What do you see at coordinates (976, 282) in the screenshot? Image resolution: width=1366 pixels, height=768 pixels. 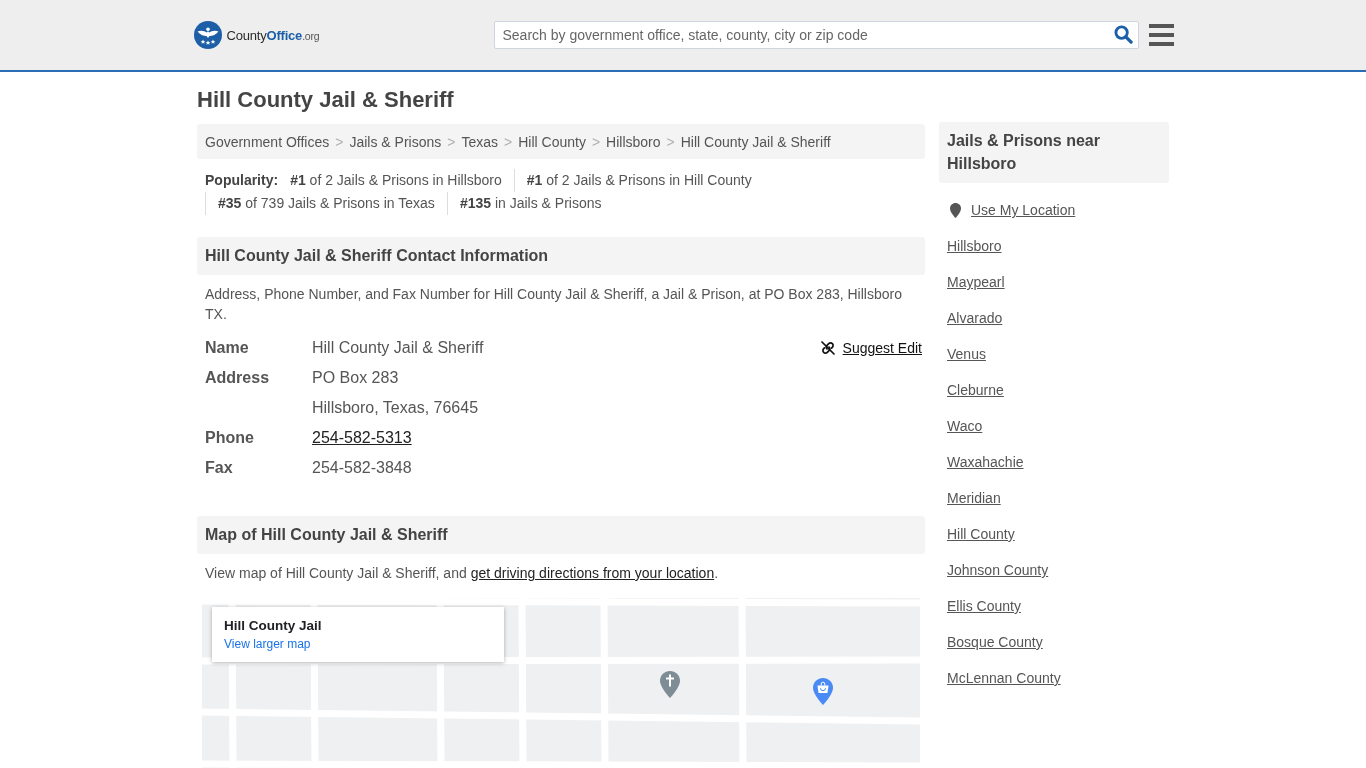 I see `nearby-place-link: Maypearl` at bounding box center [976, 282].